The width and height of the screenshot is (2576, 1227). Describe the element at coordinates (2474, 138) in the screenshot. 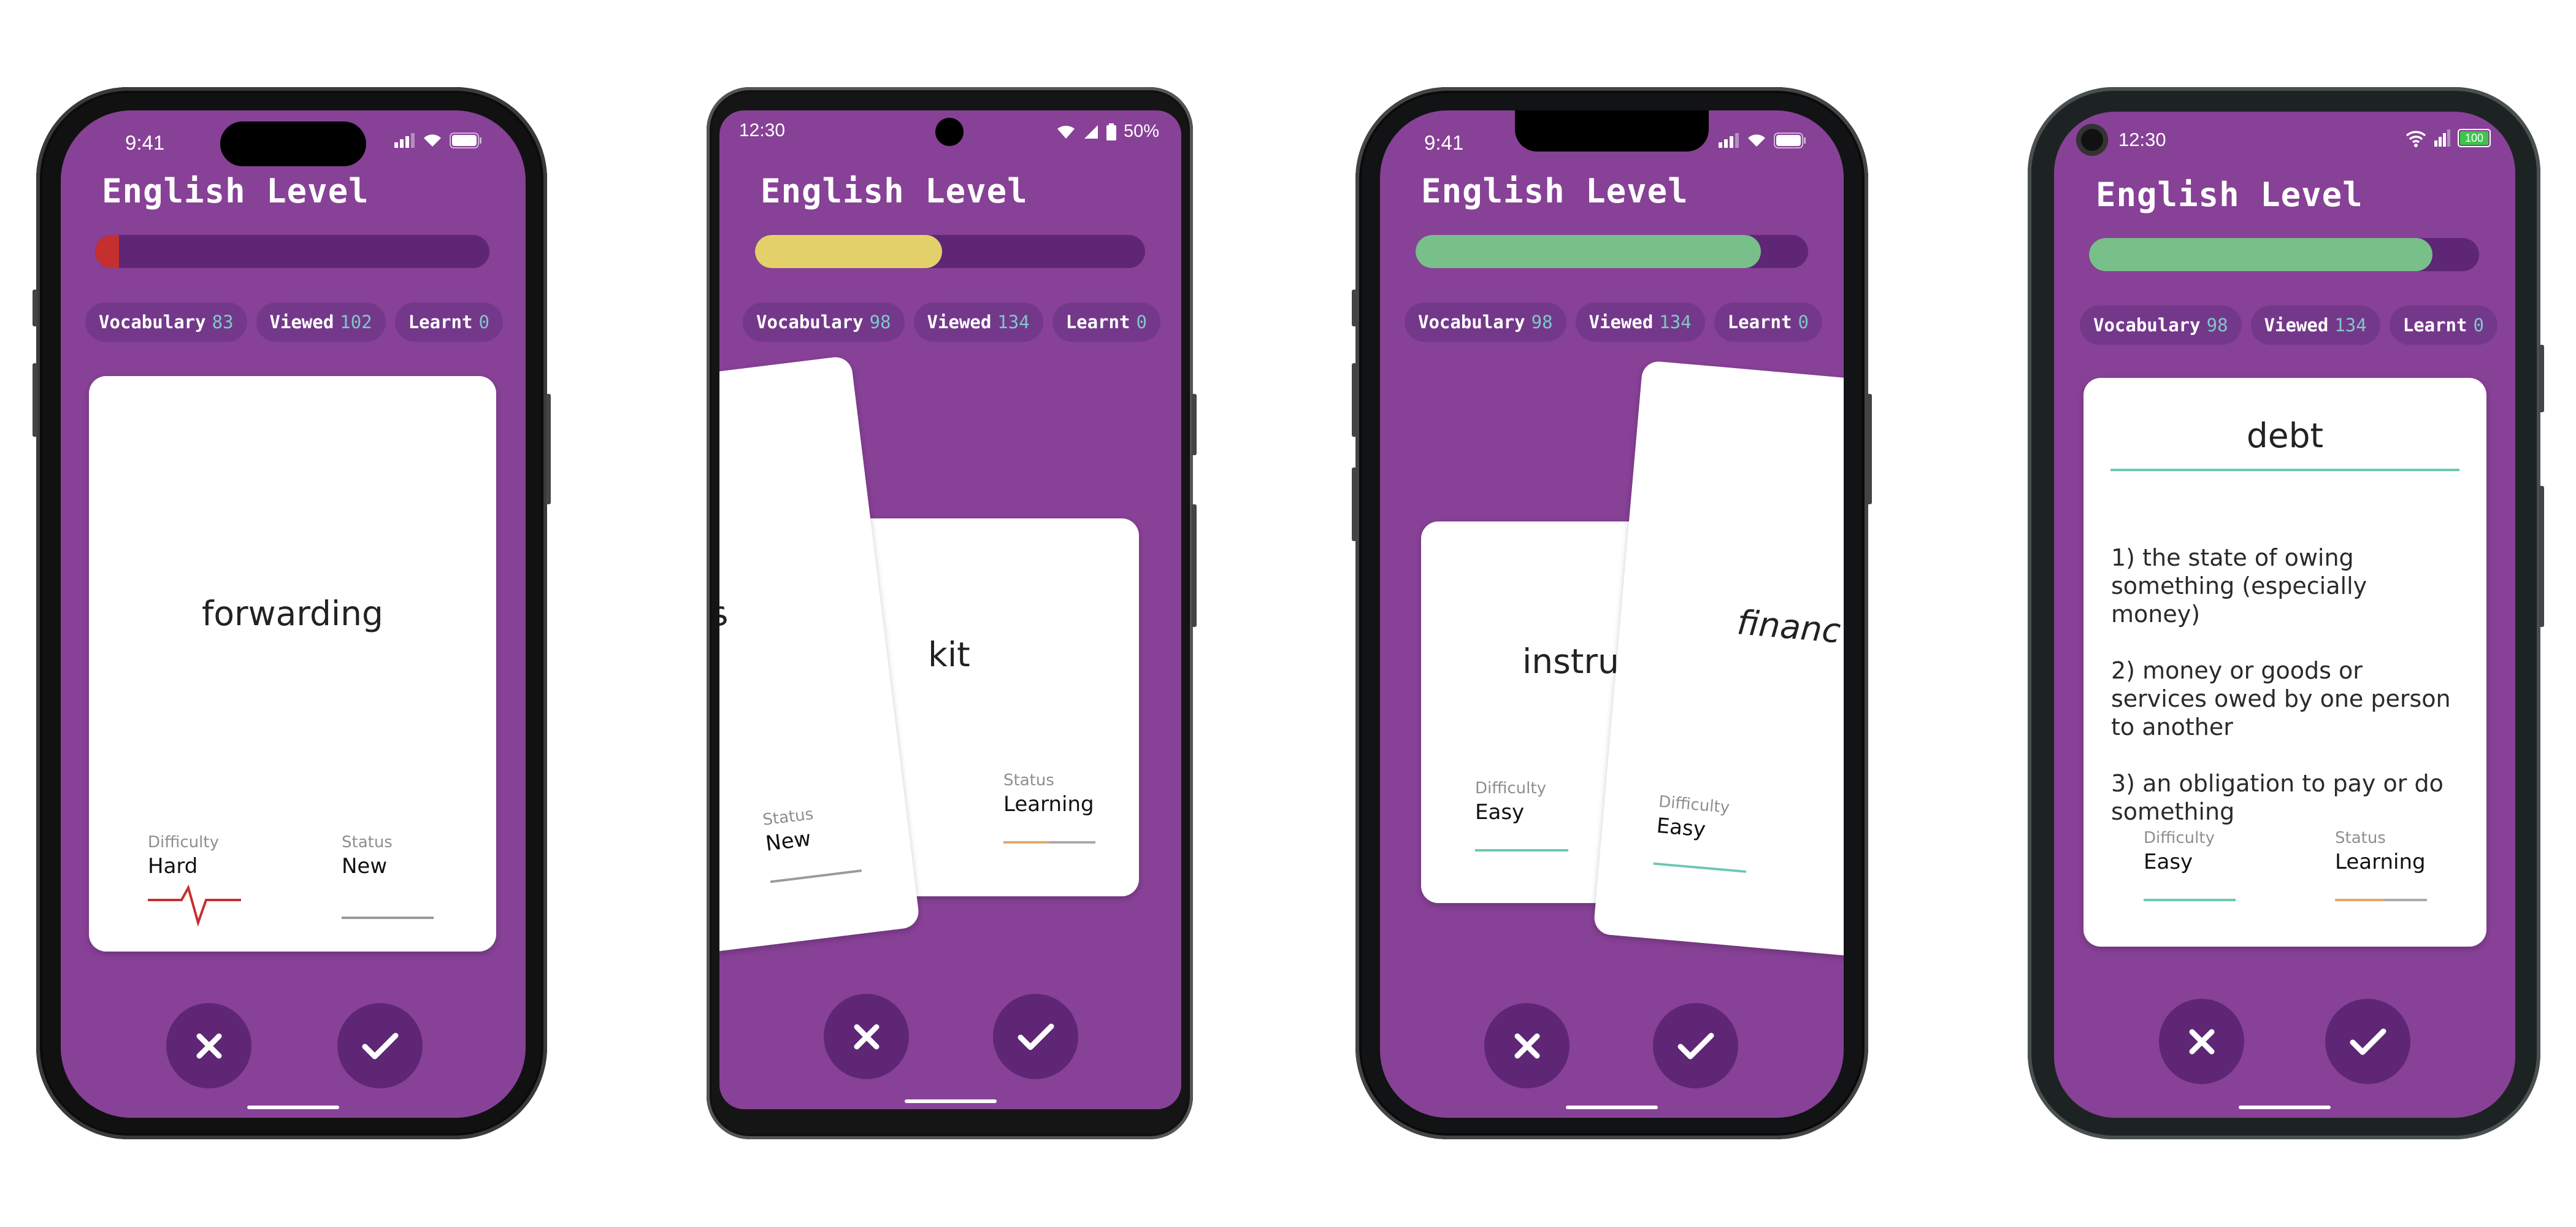

I see `battery-icon: 100` at that location.